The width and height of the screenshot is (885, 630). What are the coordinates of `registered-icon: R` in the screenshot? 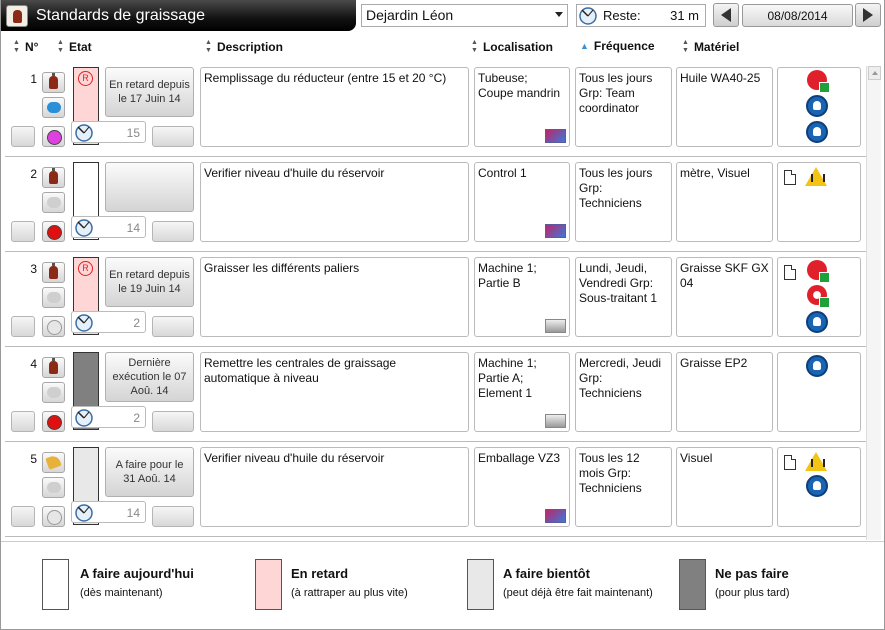 It's located at (85, 268).